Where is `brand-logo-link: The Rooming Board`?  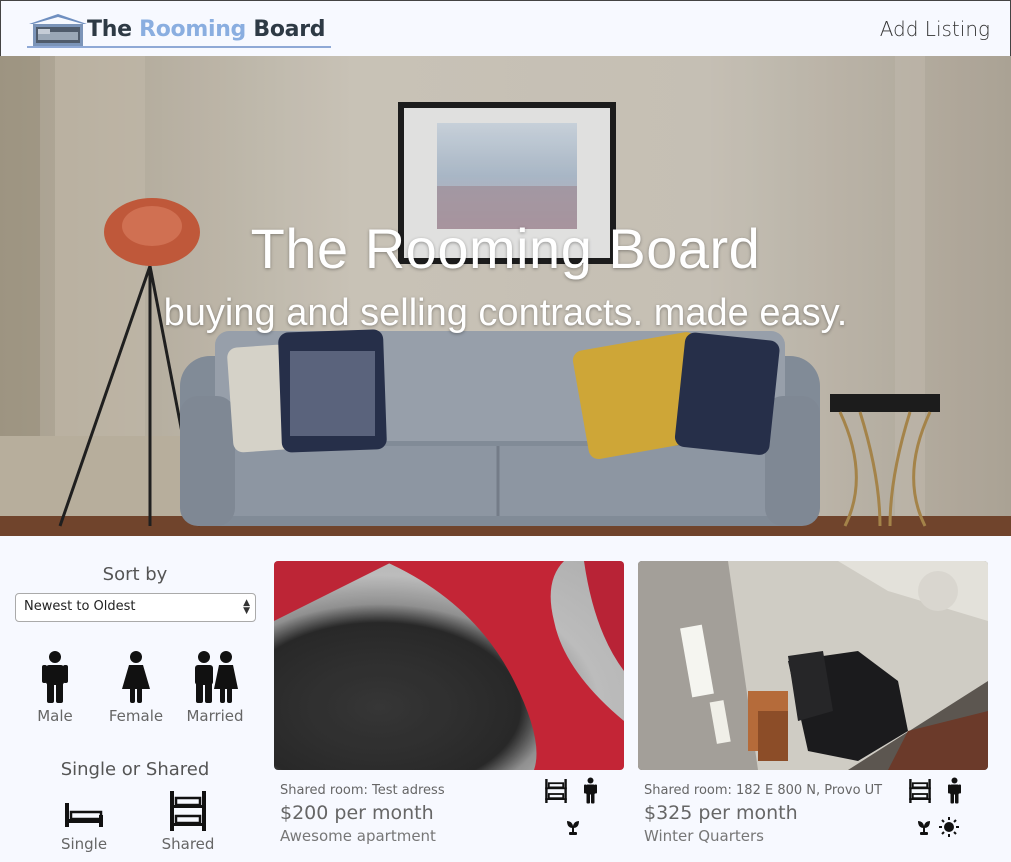 brand-logo-link: The Rooming Board is located at coordinates (179, 29).